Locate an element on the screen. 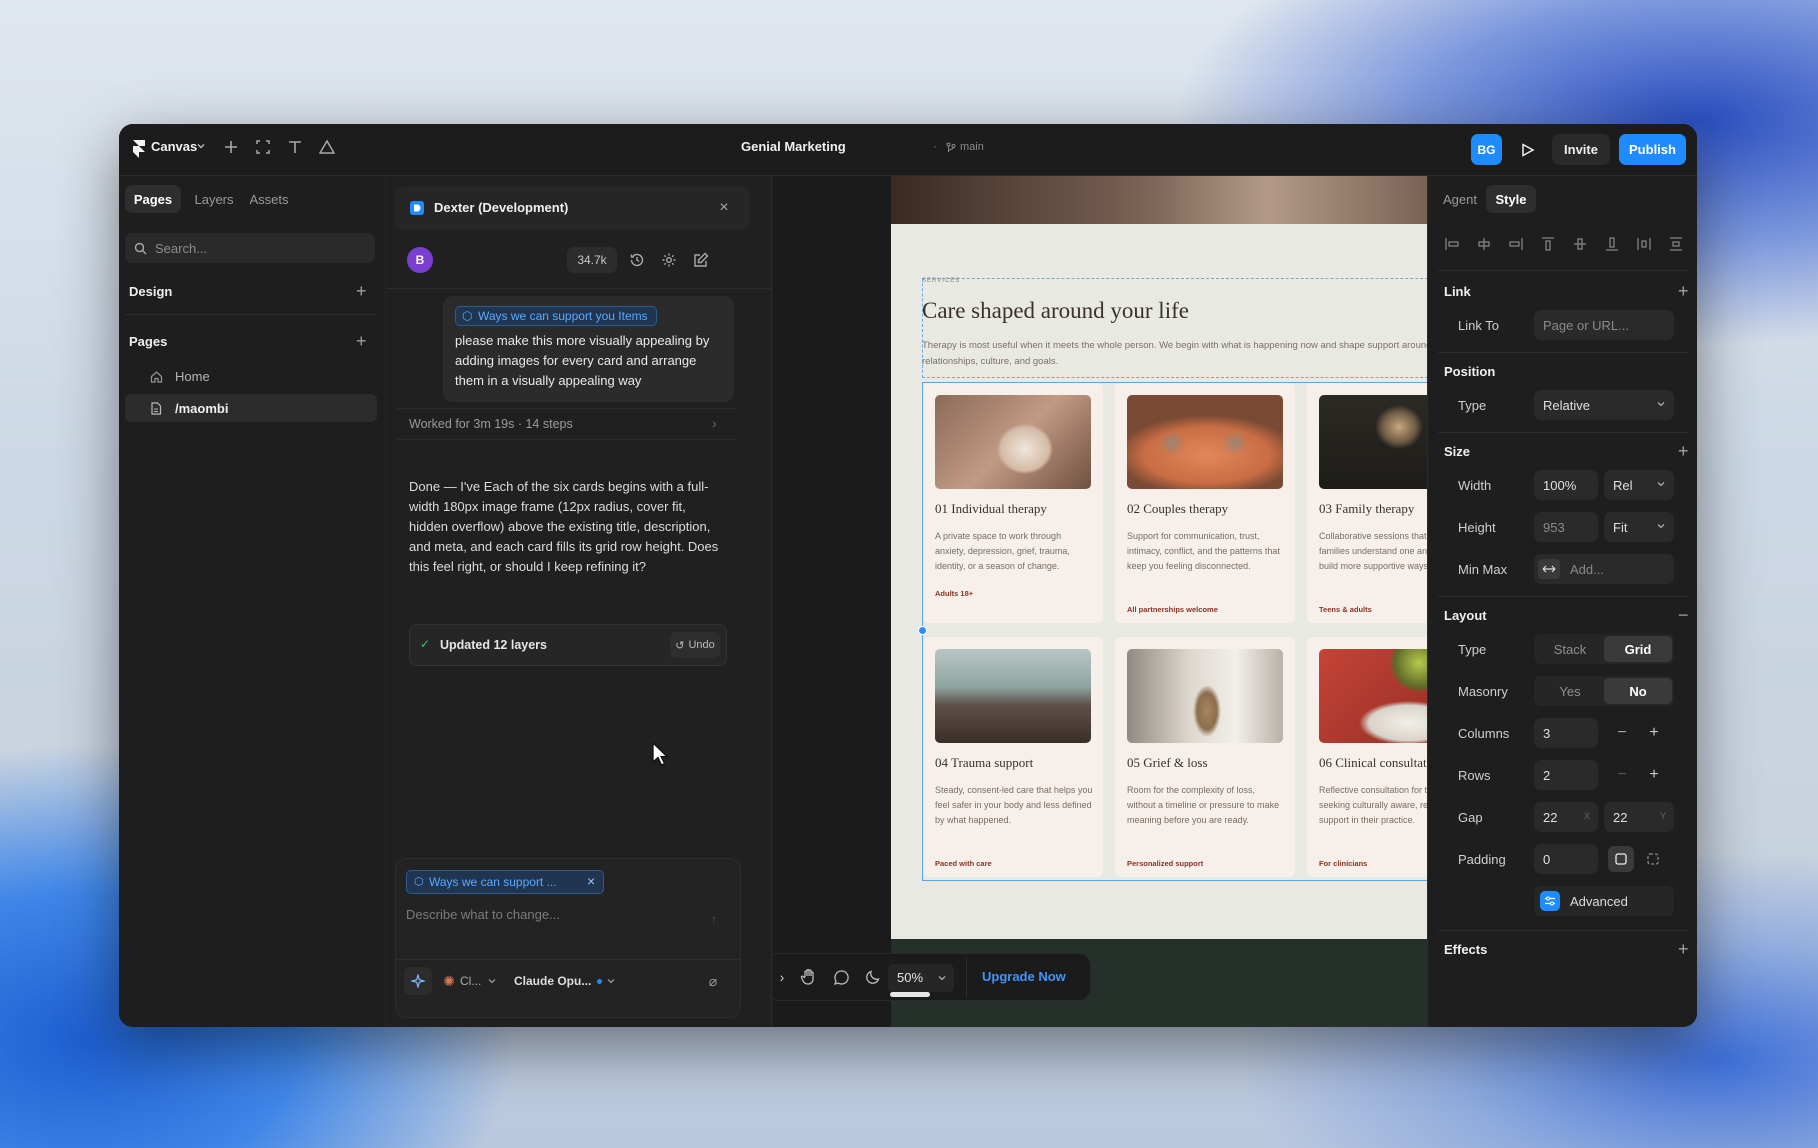 The width and height of the screenshot is (1818, 1148). columns-decrement-icon: − is located at coordinates (1622, 733).